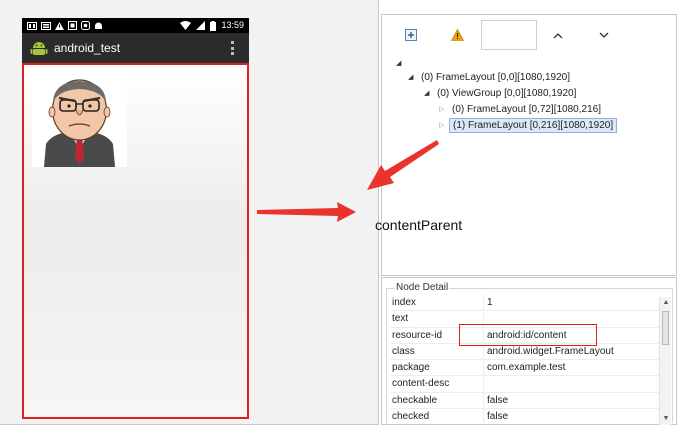 The image size is (681, 438). I want to click on action-bar: android_test, so click(135, 48).